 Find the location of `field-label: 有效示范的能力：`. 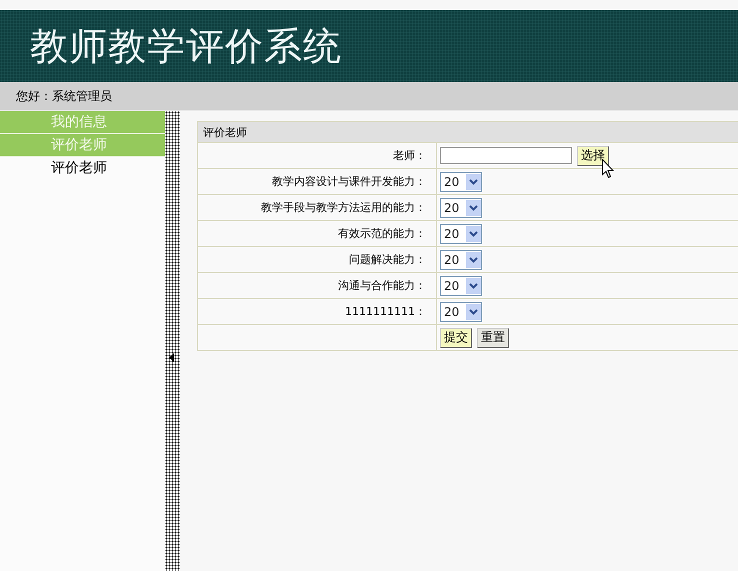

field-label: 有效示范的能力： is located at coordinates (317, 233).